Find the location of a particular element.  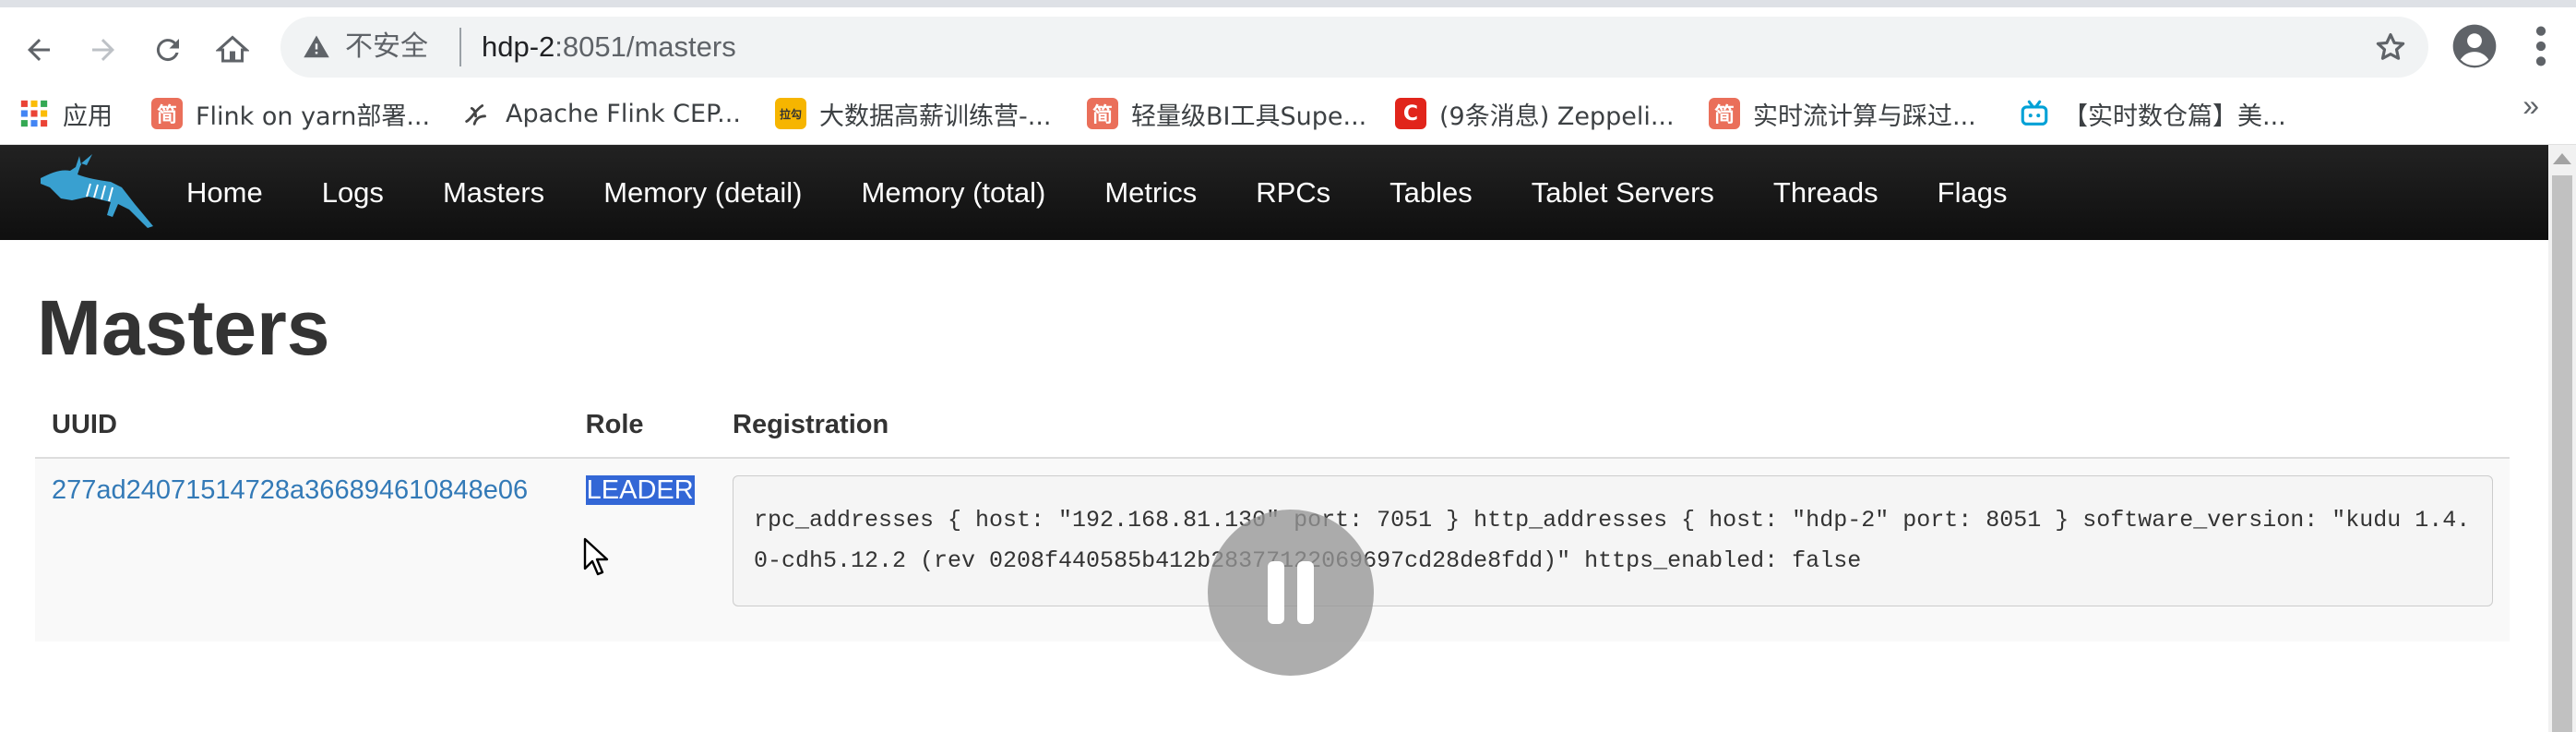

flink-icon is located at coordinates (475, 115).